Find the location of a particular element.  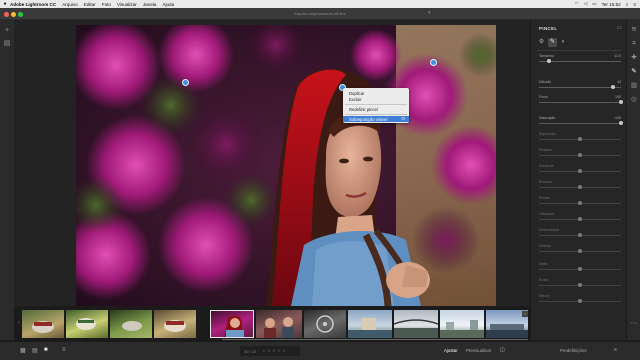

battery-icon: ▭ is located at coordinates (594, 4).